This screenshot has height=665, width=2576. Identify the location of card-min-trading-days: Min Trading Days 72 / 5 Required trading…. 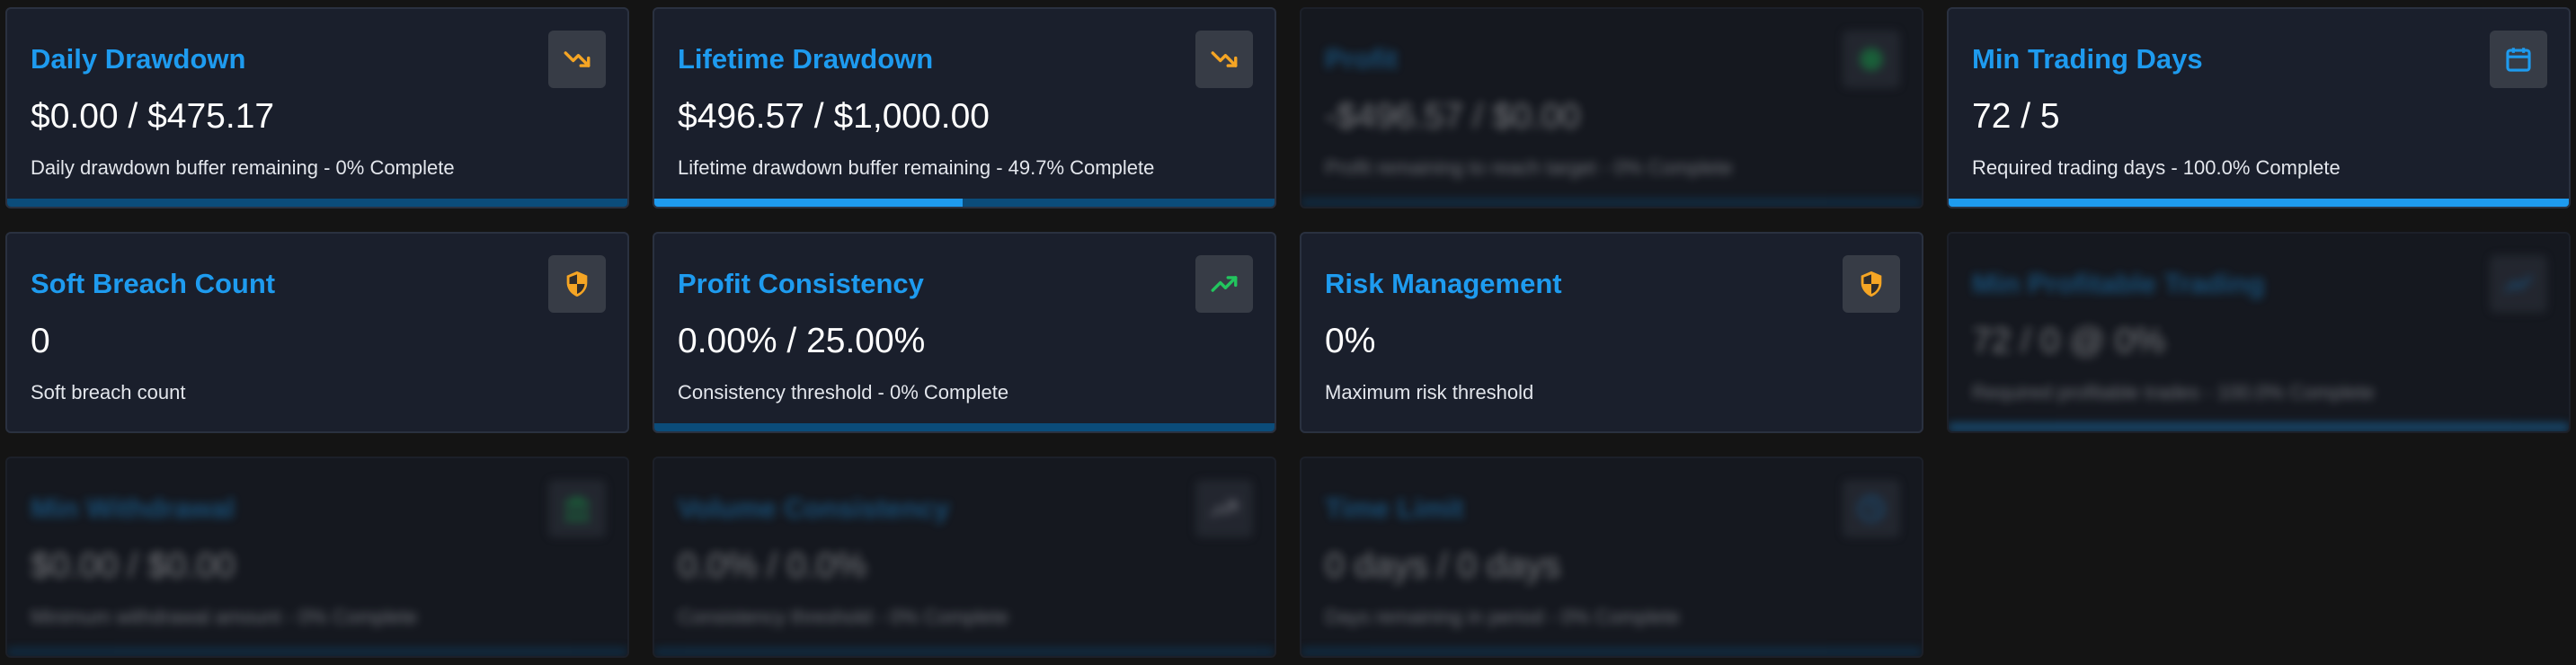
(2259, 107).